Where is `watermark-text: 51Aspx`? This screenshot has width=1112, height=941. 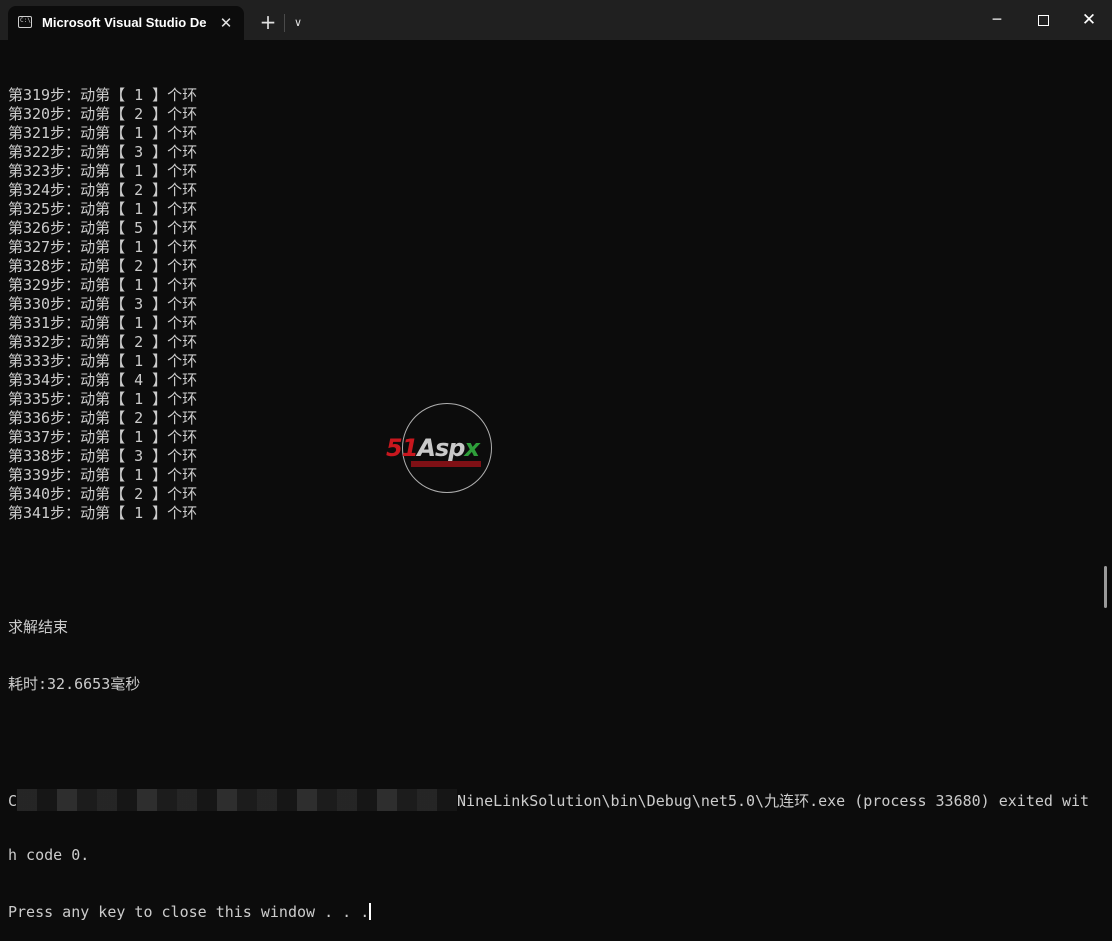 watermark-text: 51Aspx is located at coordinates (433, 448).